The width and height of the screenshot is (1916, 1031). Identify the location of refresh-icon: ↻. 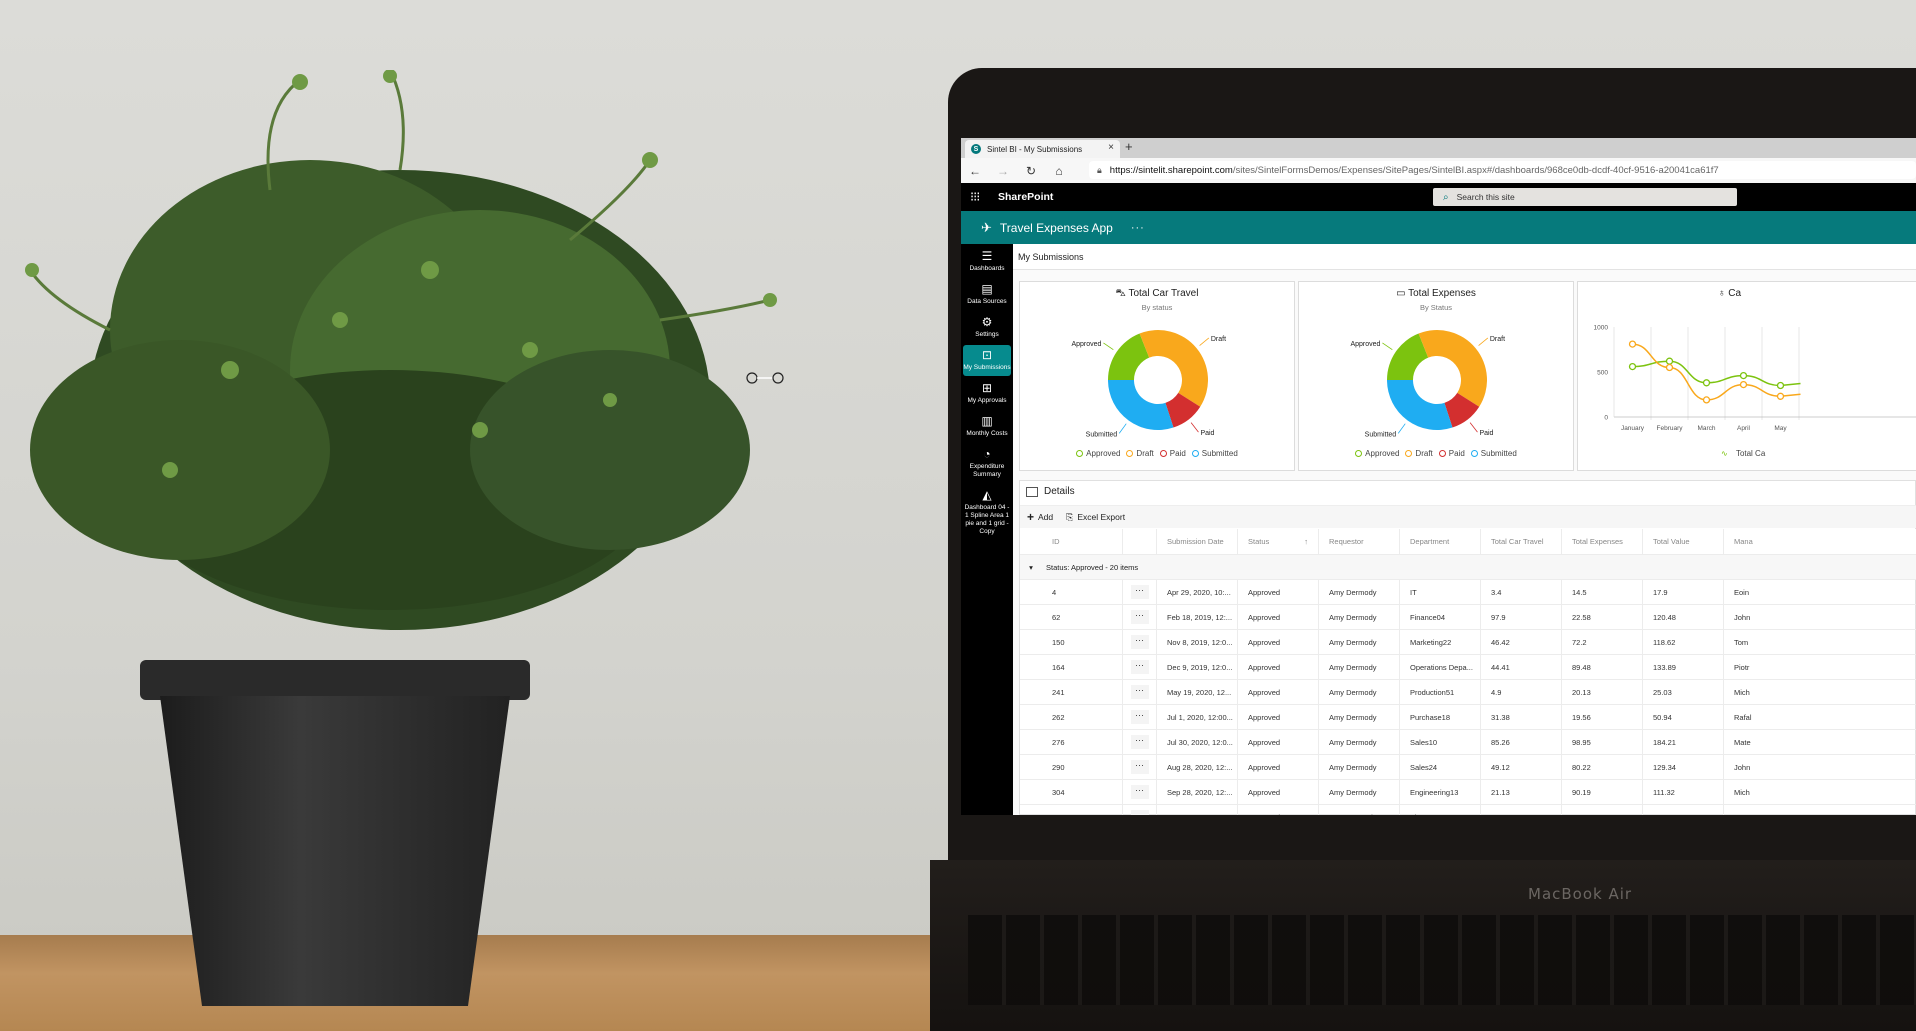
(1031, 171).